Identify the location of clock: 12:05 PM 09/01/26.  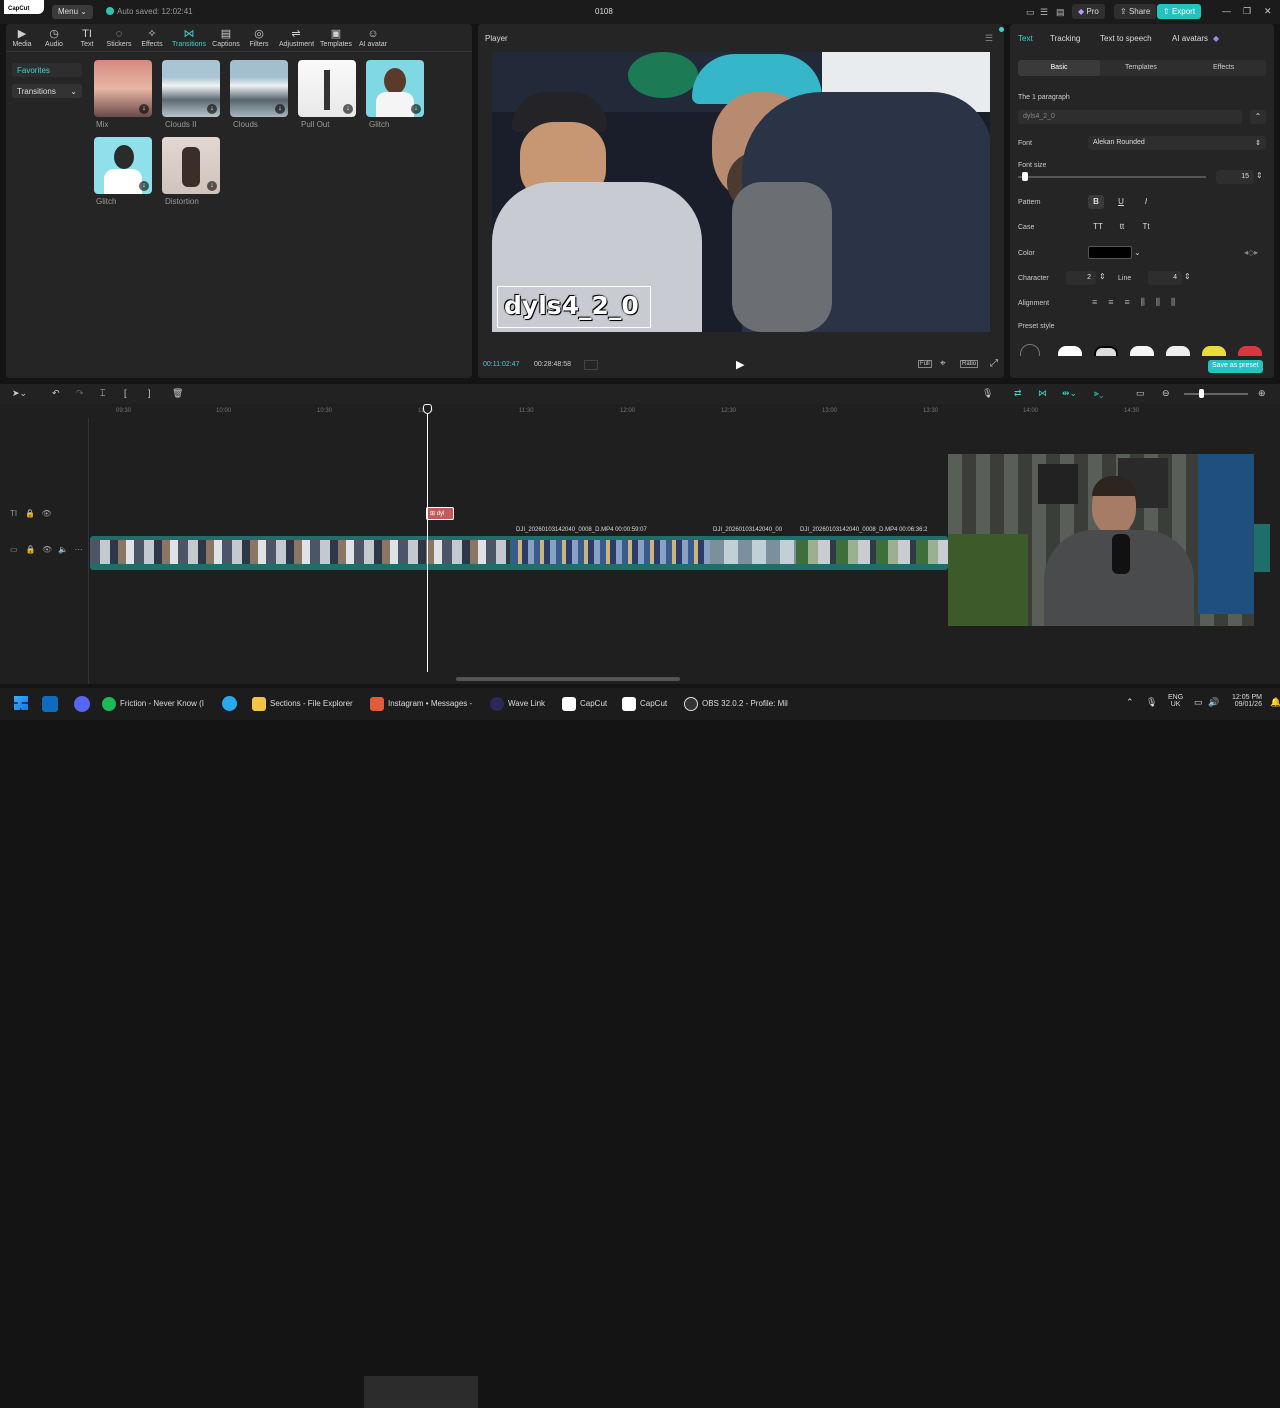
(1247, 701).